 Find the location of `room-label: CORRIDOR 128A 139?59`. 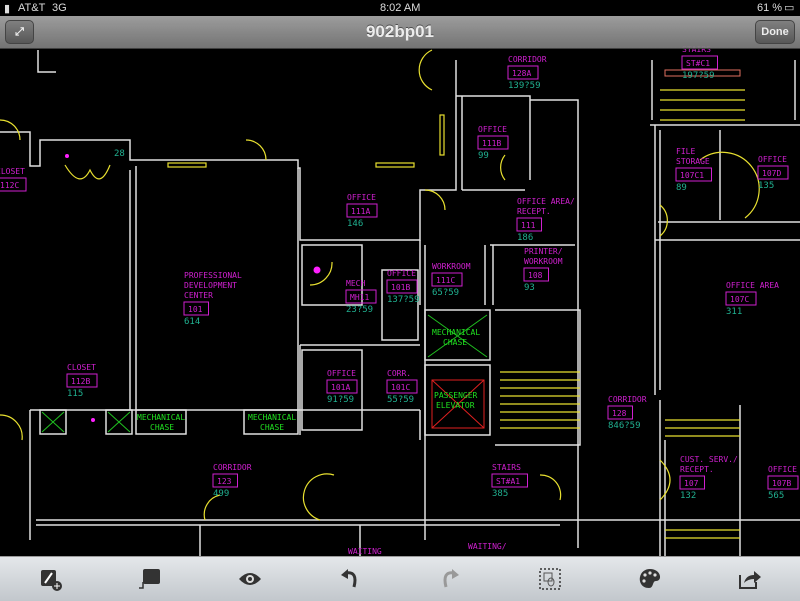

room-label: CORRIDOR 128A 139?59 is located at coordinates (527, 73).